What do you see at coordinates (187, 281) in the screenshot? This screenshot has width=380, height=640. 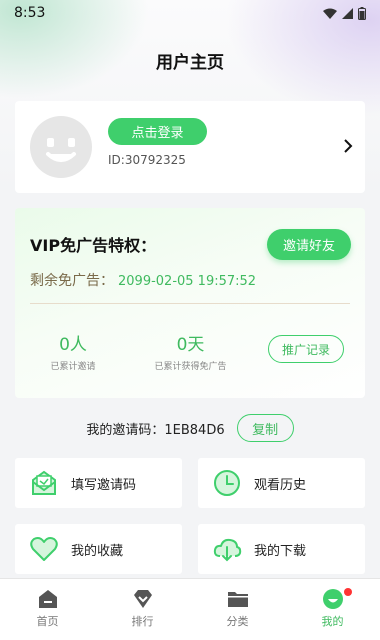 I see `remain-value: 2099-02-05 19:57:52` at bounding box center [187, 281].